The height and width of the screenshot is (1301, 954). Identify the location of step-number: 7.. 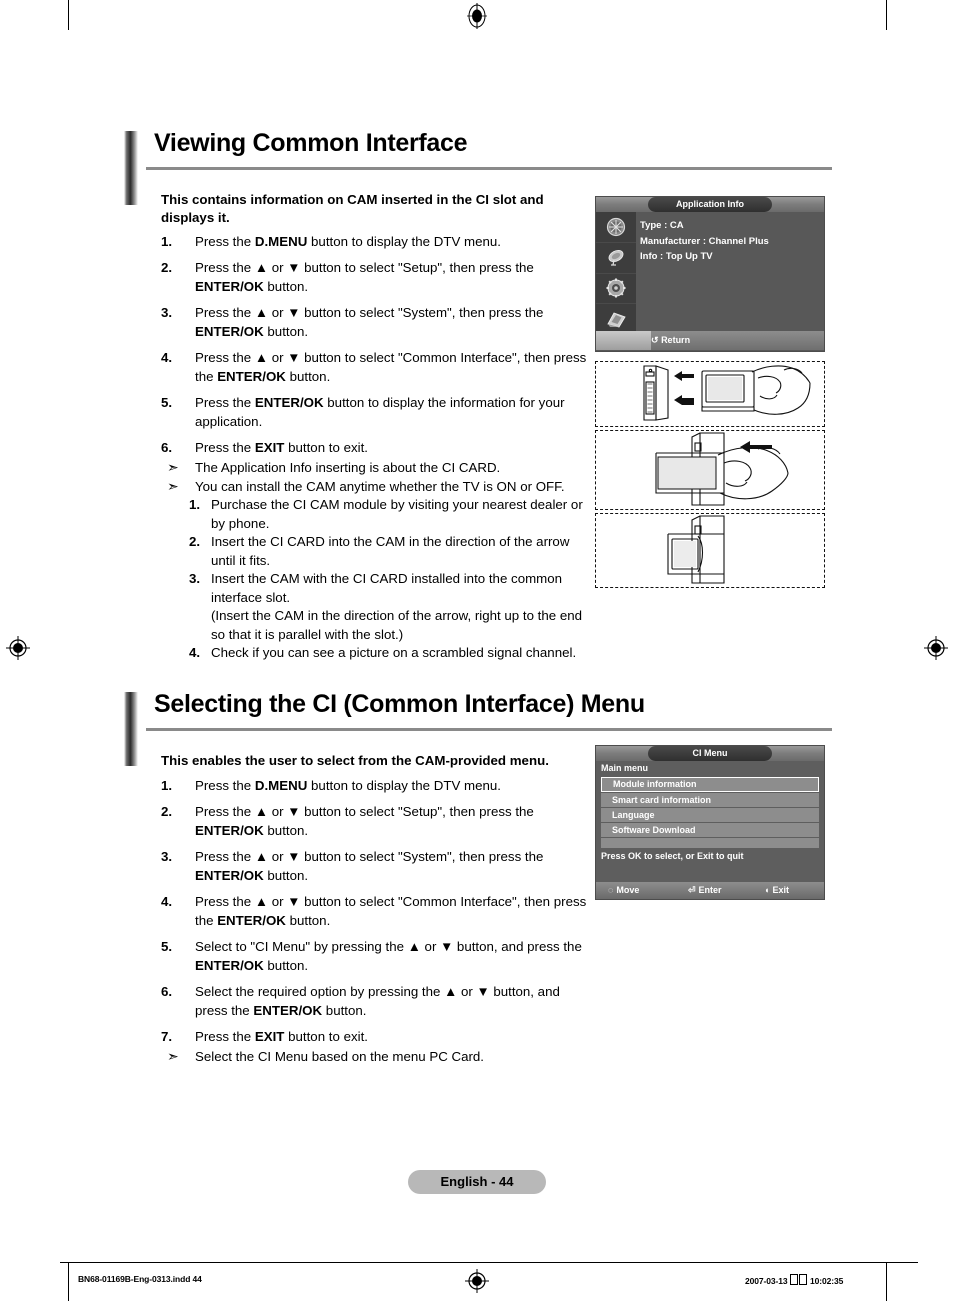
(167, 1036).